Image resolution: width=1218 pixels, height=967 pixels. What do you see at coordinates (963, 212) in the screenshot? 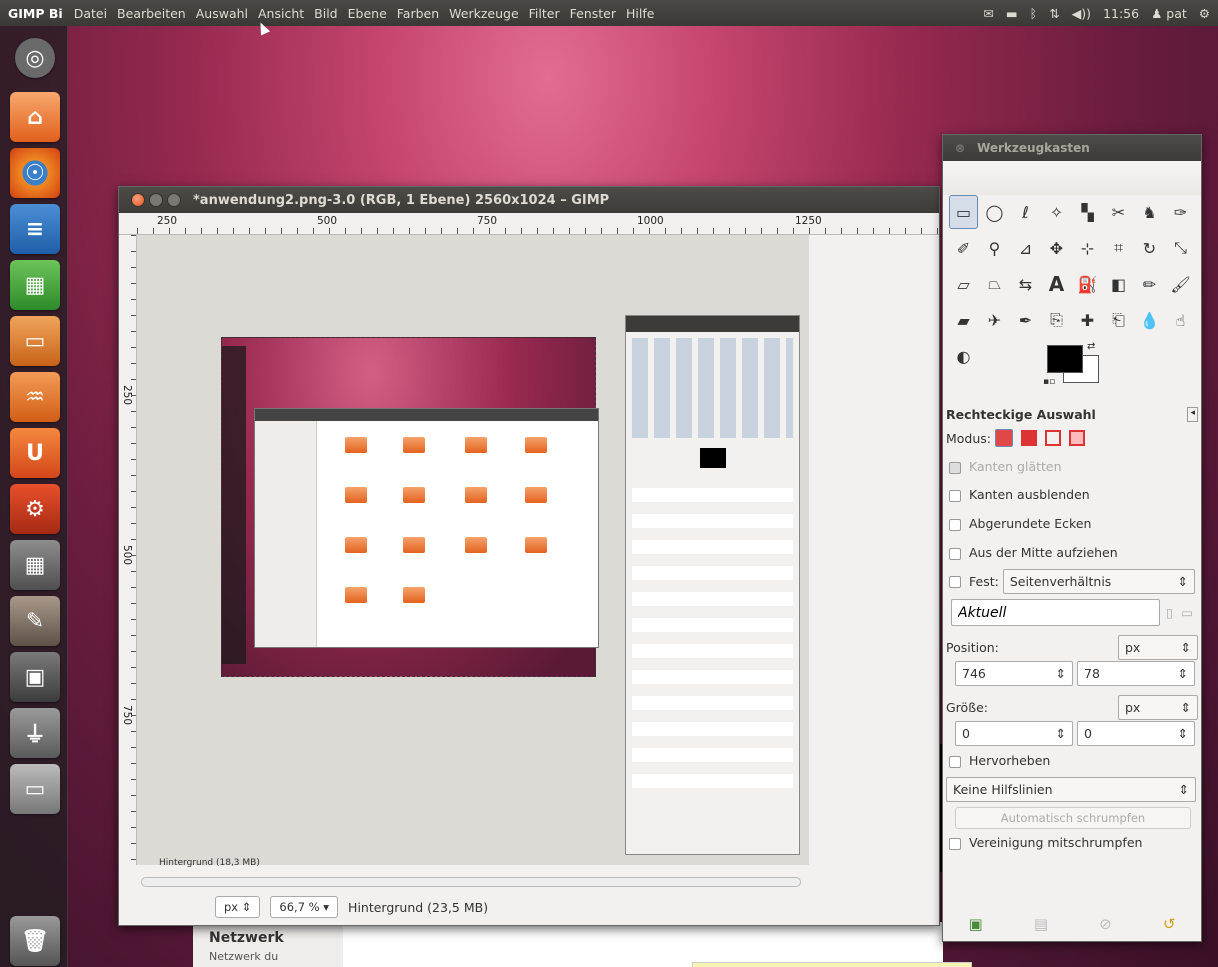
I see `rect-select-tool-icon: ▭` at bounding box center [963, 212].